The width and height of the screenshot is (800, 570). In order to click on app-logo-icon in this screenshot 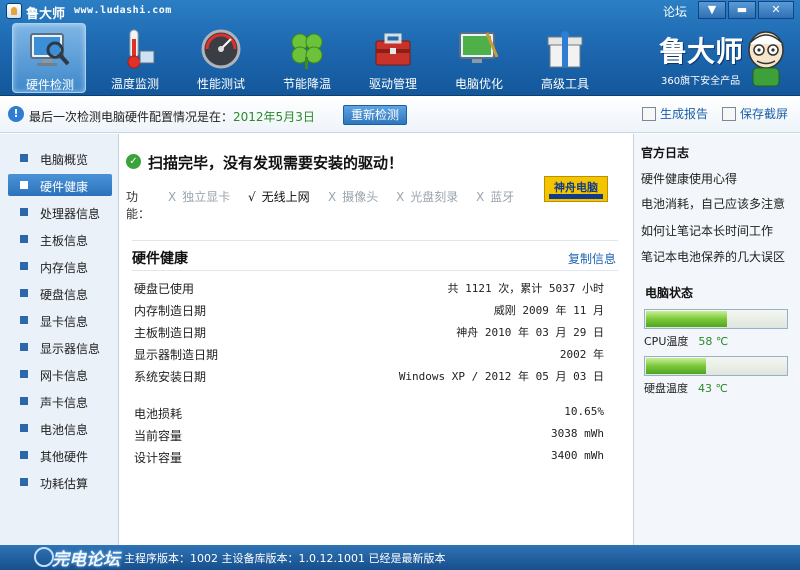, I will do `click(14, 11)`.